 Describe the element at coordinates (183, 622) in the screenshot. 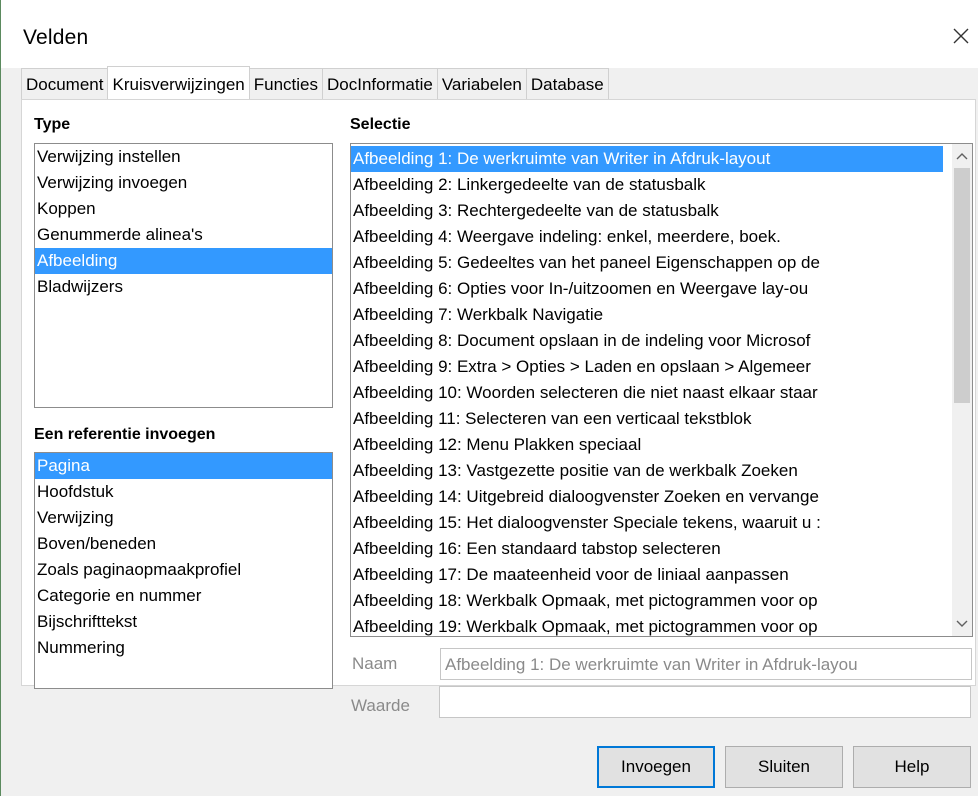

I see `list-item: Bijschrifttekst` at that location.